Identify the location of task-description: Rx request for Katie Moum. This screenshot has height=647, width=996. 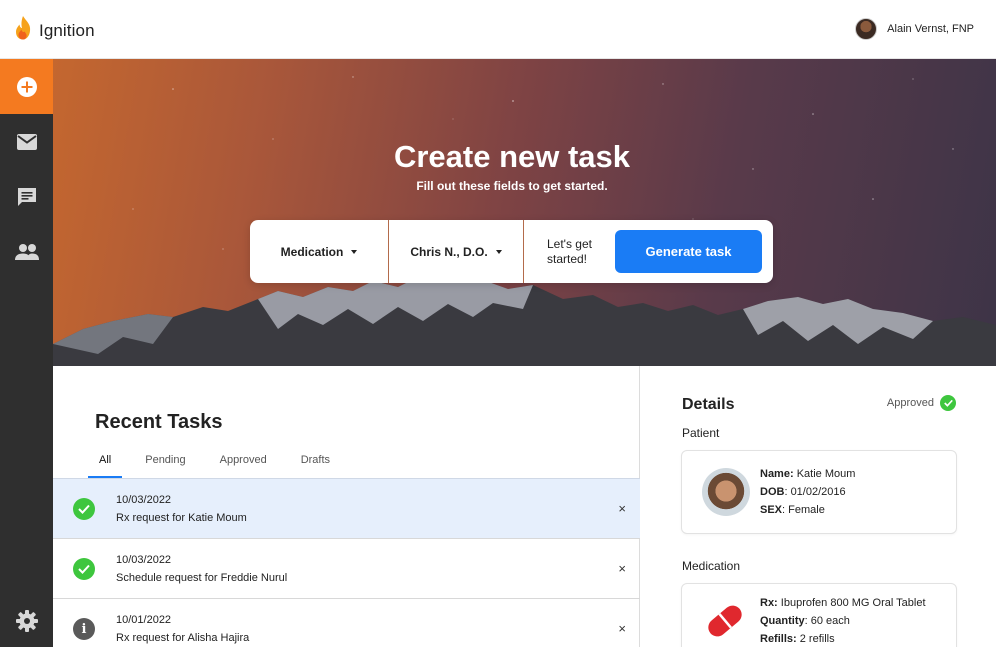
(181, 518).